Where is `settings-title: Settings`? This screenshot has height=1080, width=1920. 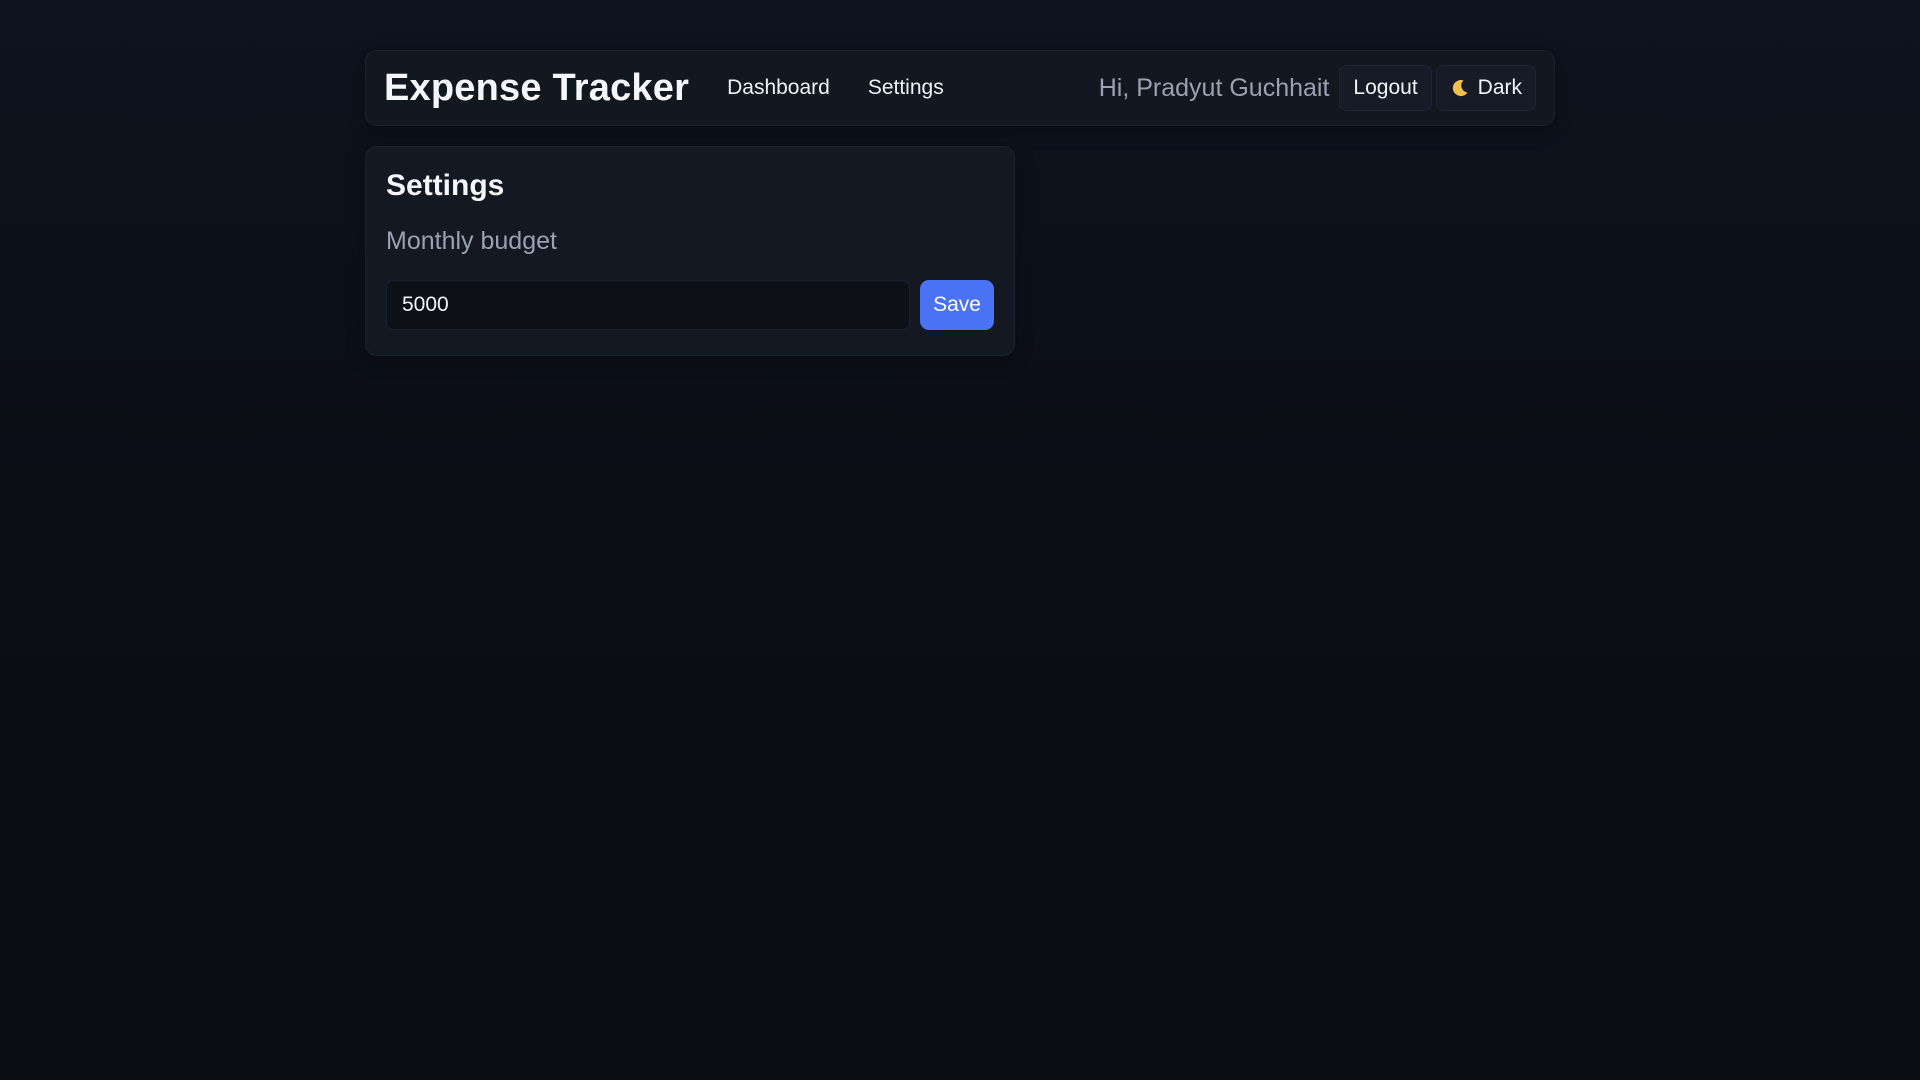 settings-title: Settings is located at coordinates (445, 185).